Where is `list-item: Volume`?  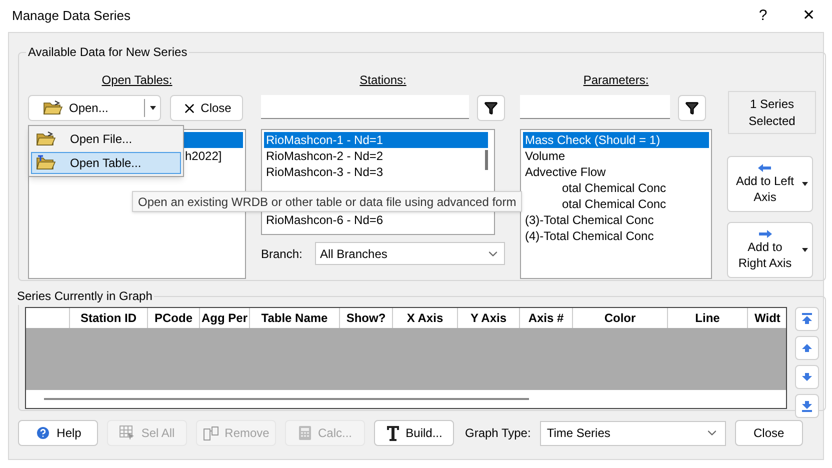
list-item: Volume is located at coordinates (616, 156).